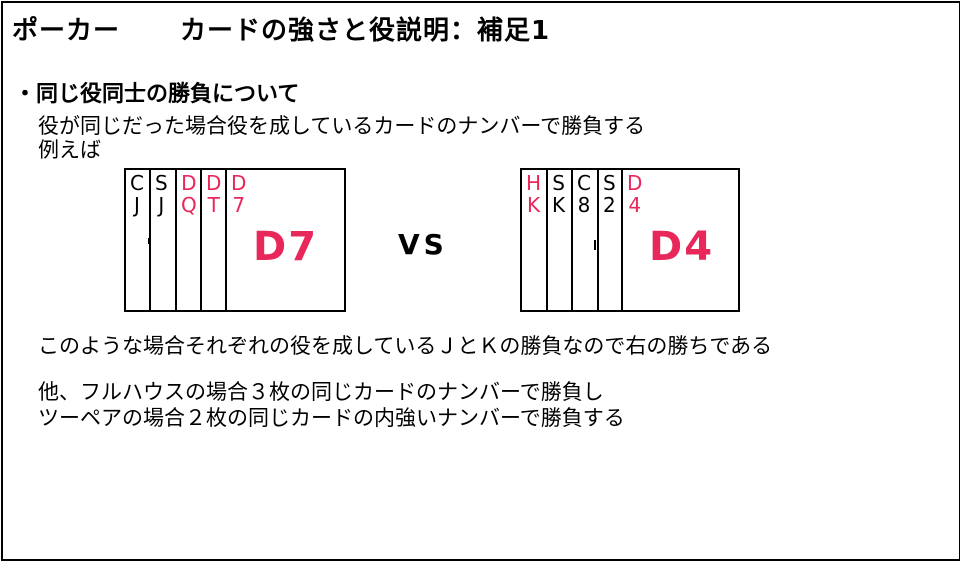 This screenshot has height=561, width=960. I want to click on section-heading: ・同じ役同士の勝負について, so click(157, 94).